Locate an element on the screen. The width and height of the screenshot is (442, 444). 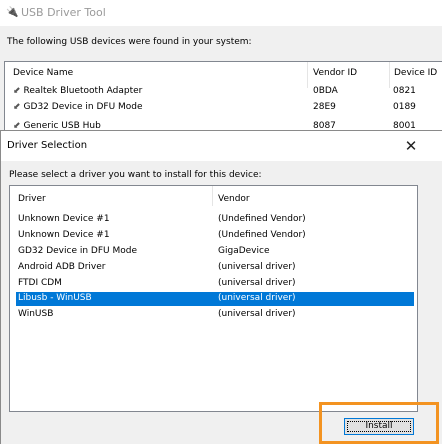
device-name: Generic USB Hub is located at coordinates (62, 125).